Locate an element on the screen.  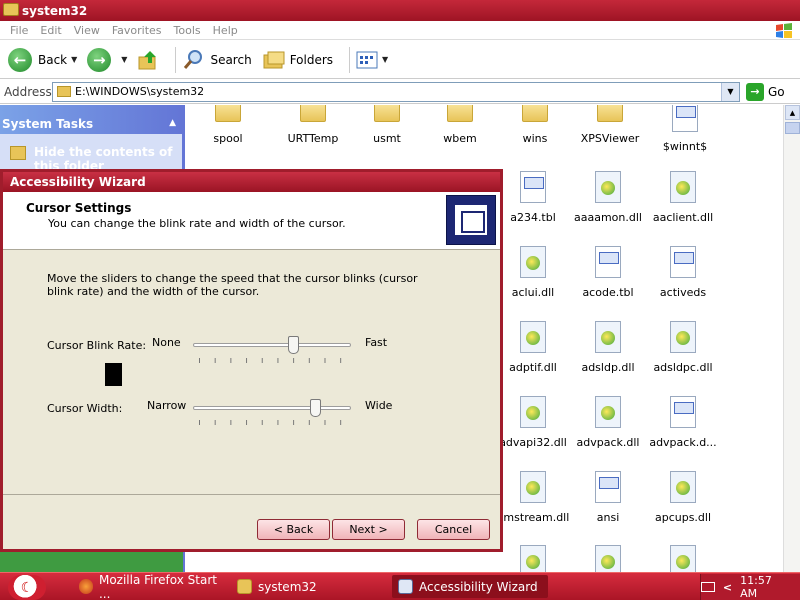
taskbar-system32: system32 is located at coordinates (306, 586).